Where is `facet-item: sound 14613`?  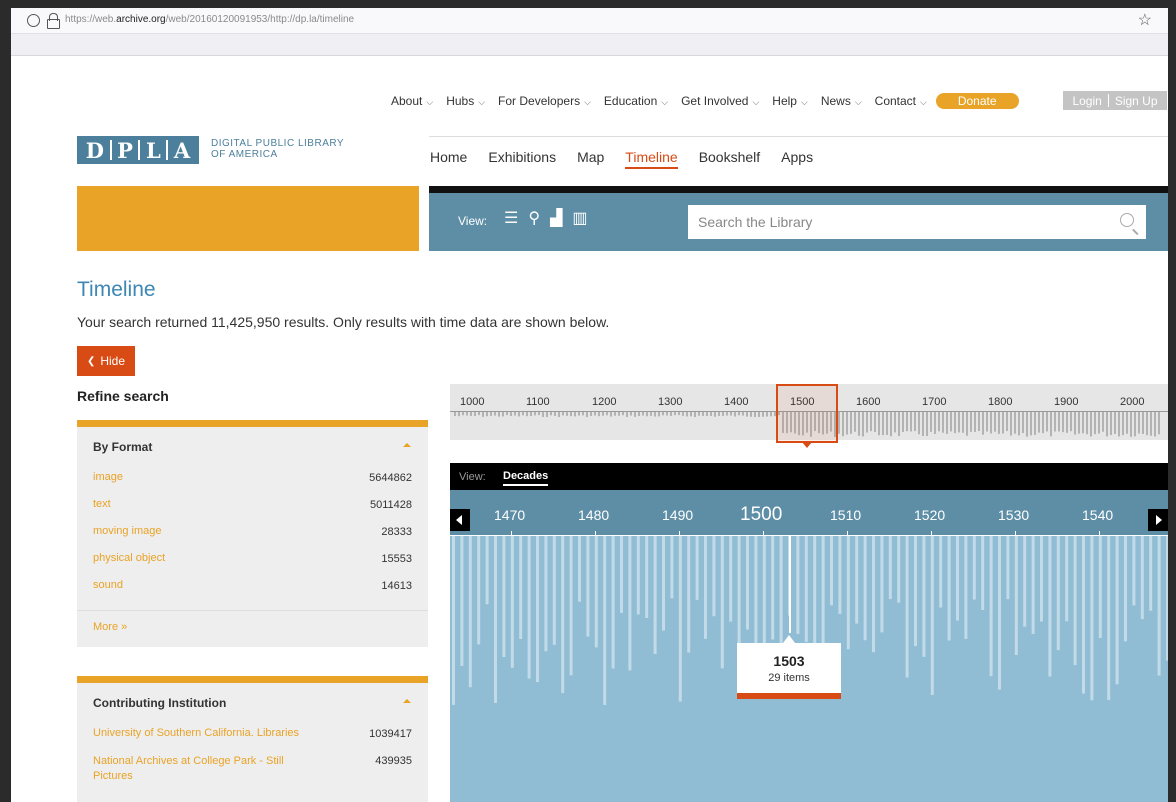
facet-item: sound 14613 is located at coordinates (252, 588).